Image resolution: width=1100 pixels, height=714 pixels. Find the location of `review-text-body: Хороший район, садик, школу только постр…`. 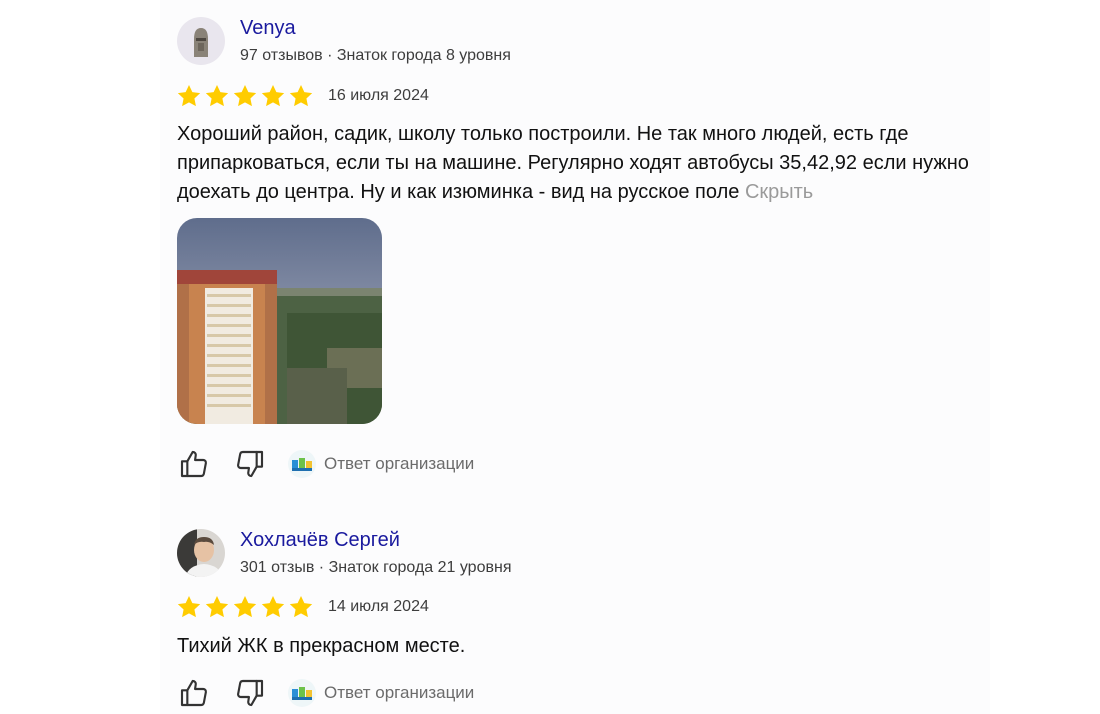

review-text-body: Хороший район, садик, школу только постр… is located at coordinates (573, 163).